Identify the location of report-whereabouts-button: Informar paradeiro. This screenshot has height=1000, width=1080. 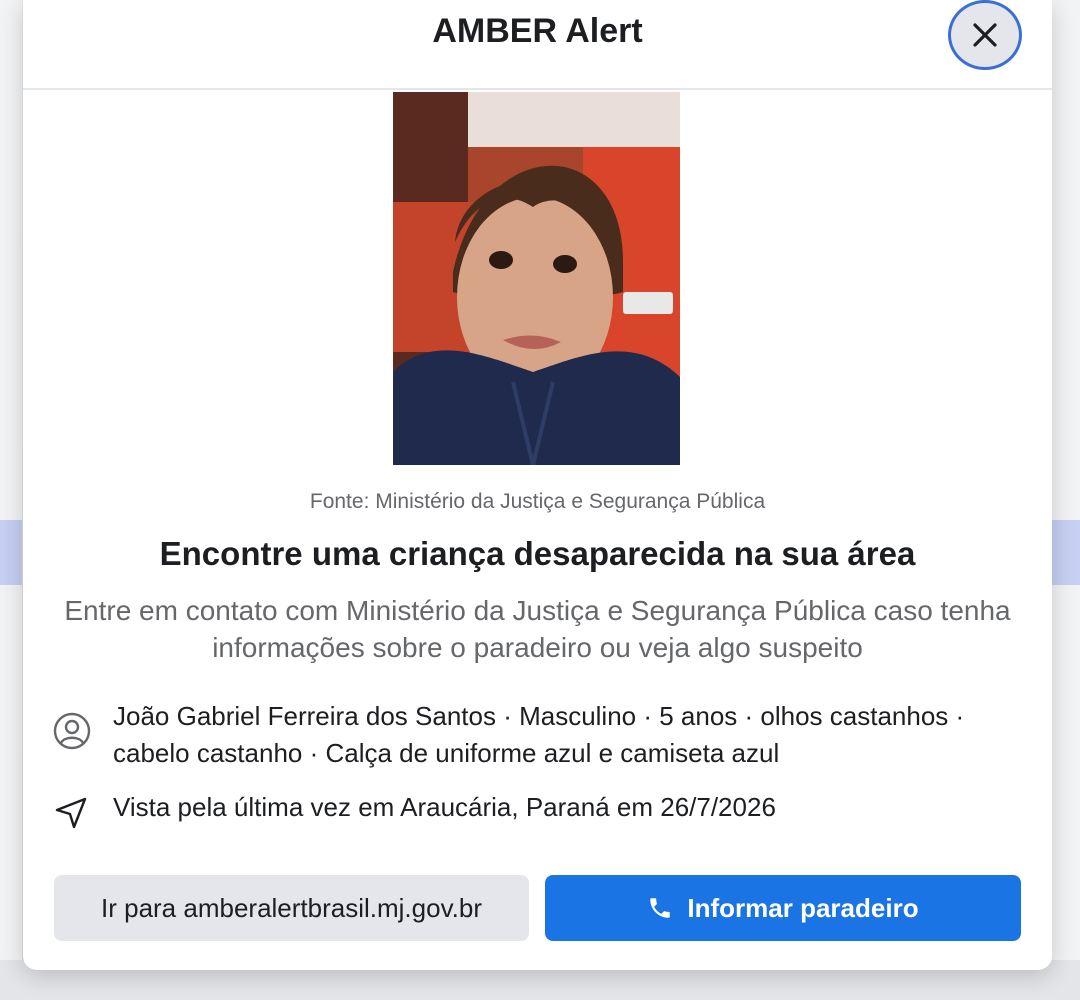
(783, 908).